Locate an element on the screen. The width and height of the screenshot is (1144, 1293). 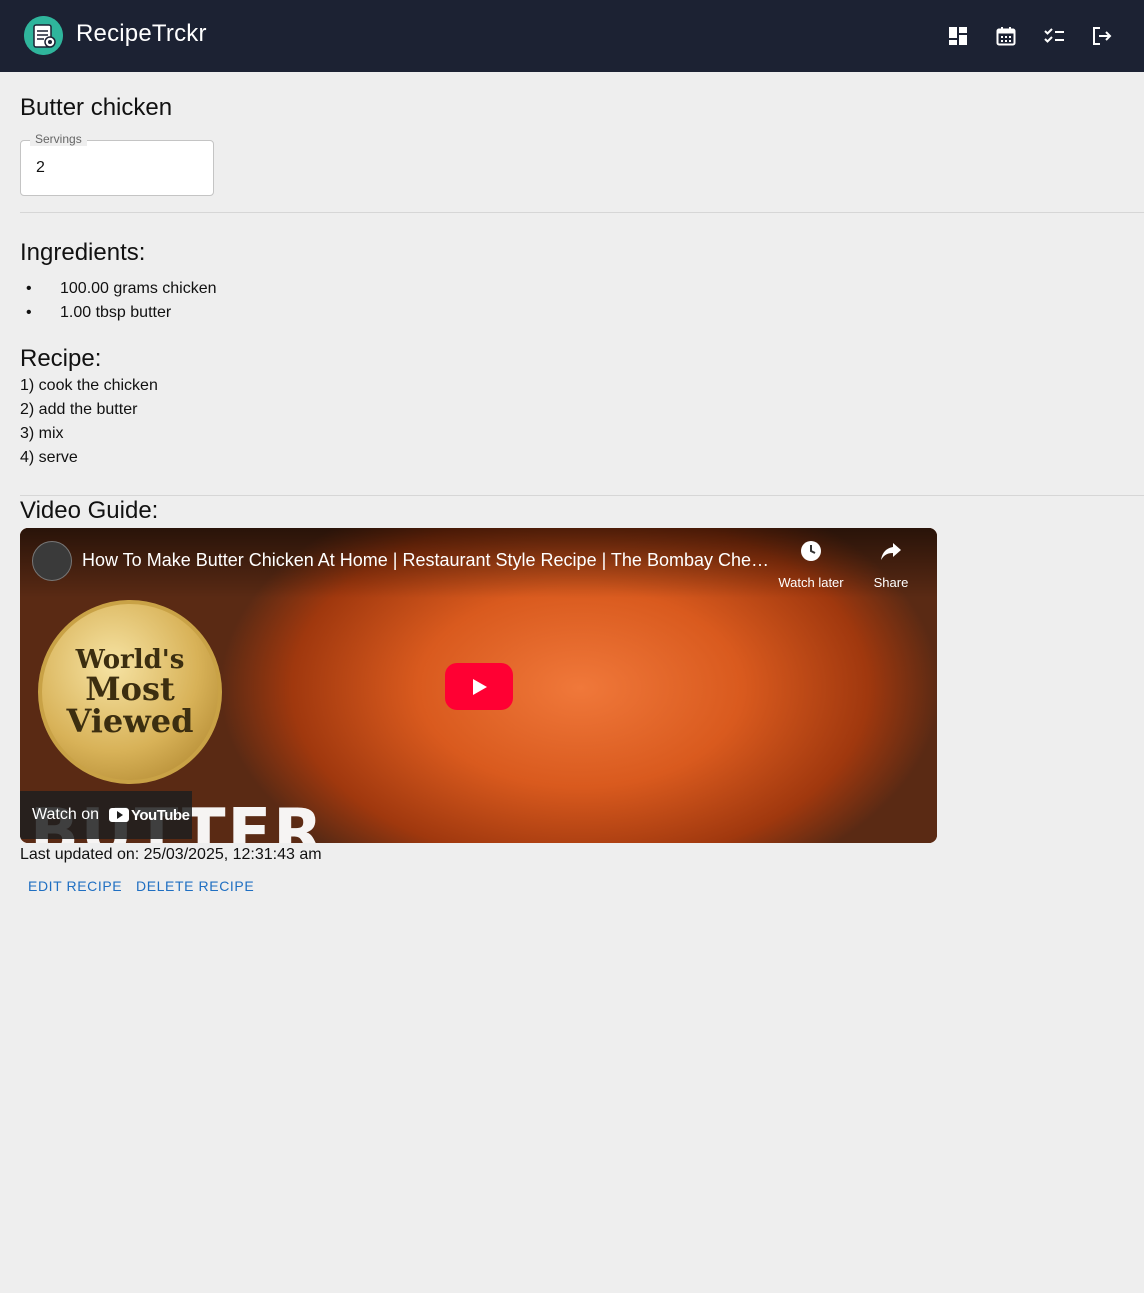
logout-icon is located at coordinates (1102, 36).